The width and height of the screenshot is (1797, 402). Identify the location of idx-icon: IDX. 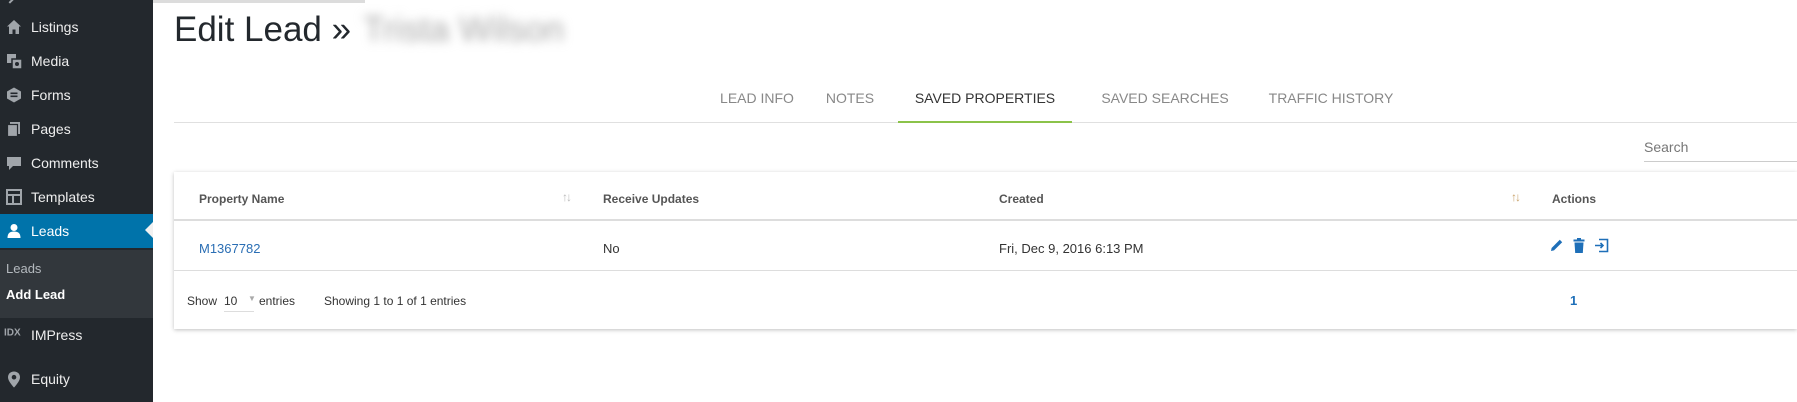
(14, 332).